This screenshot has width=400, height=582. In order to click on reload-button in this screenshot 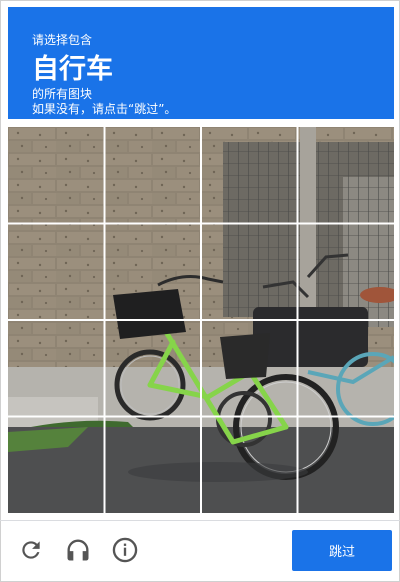, I will do `click(31, 550)`.